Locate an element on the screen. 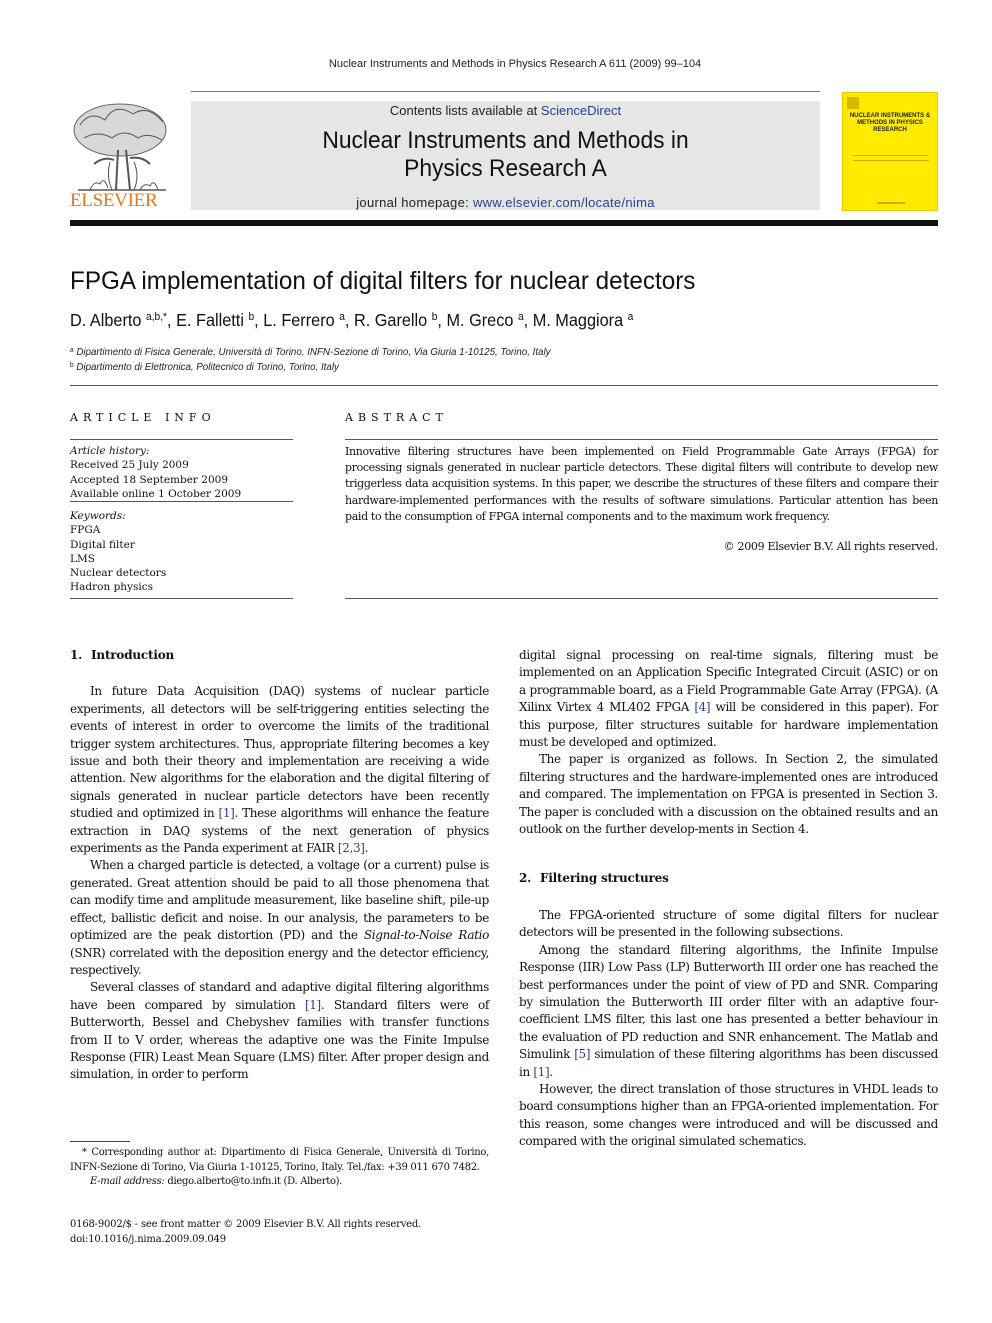  section-number: 1. is located at coordinates (76, 655).